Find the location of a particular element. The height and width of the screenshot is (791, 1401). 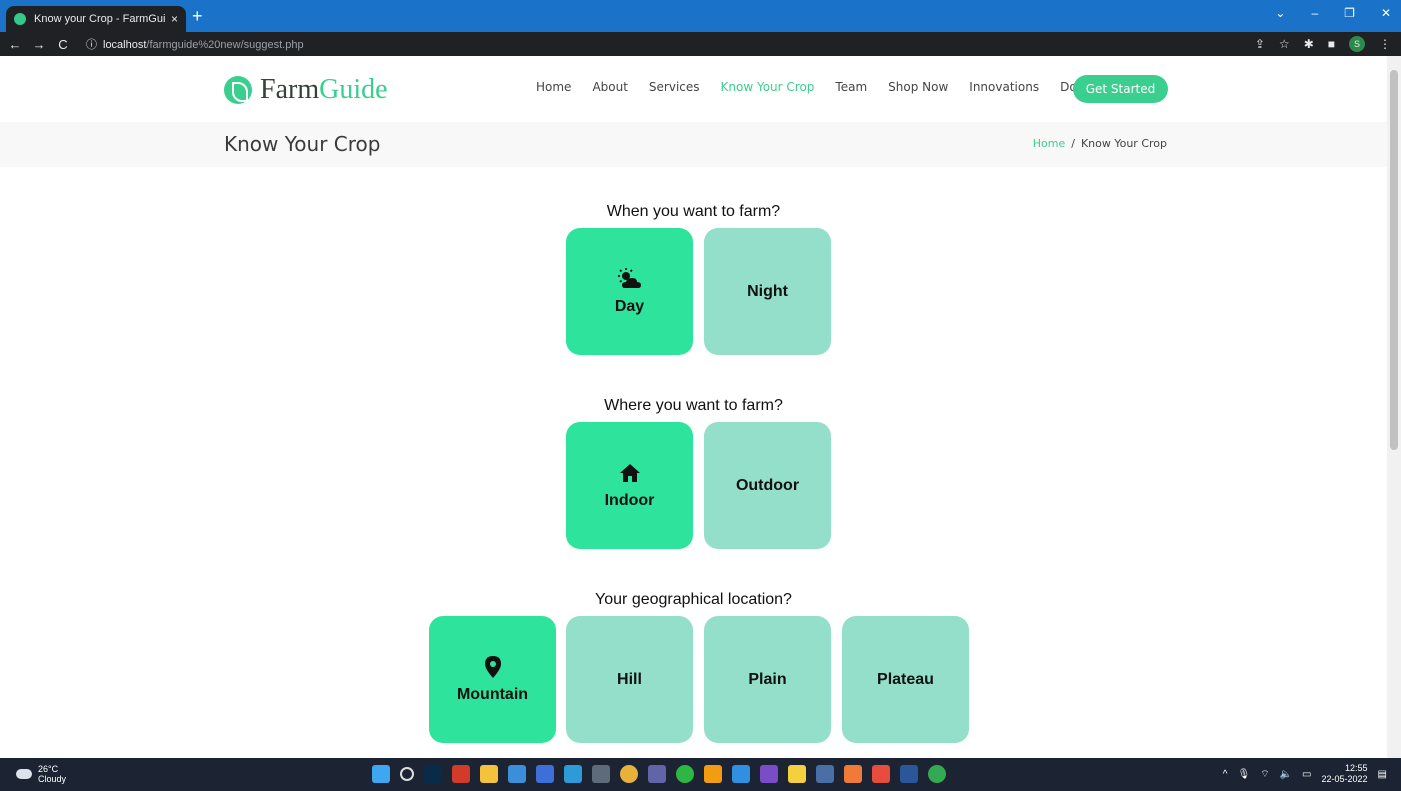

home-icon is located at coordinates (630, 473).